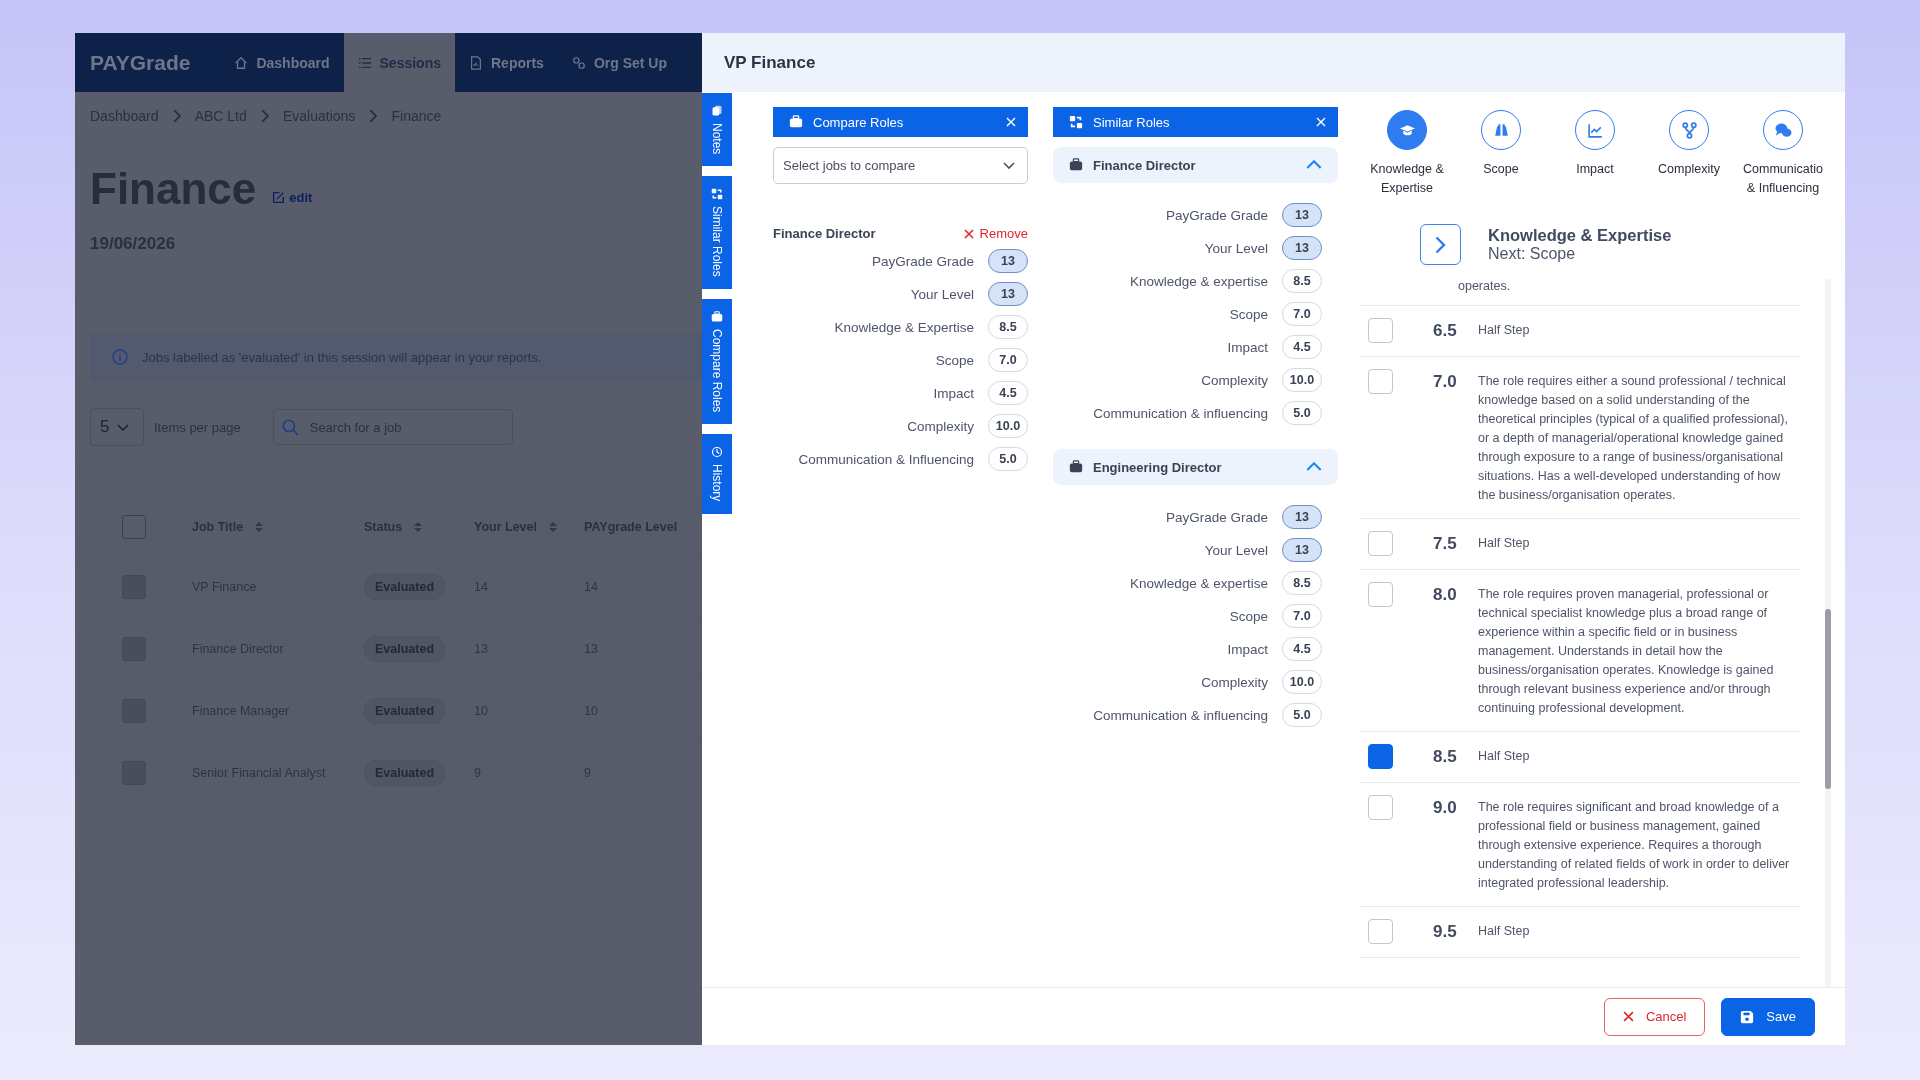  I want to click on factor-label: Scope, so click(1501, 169).